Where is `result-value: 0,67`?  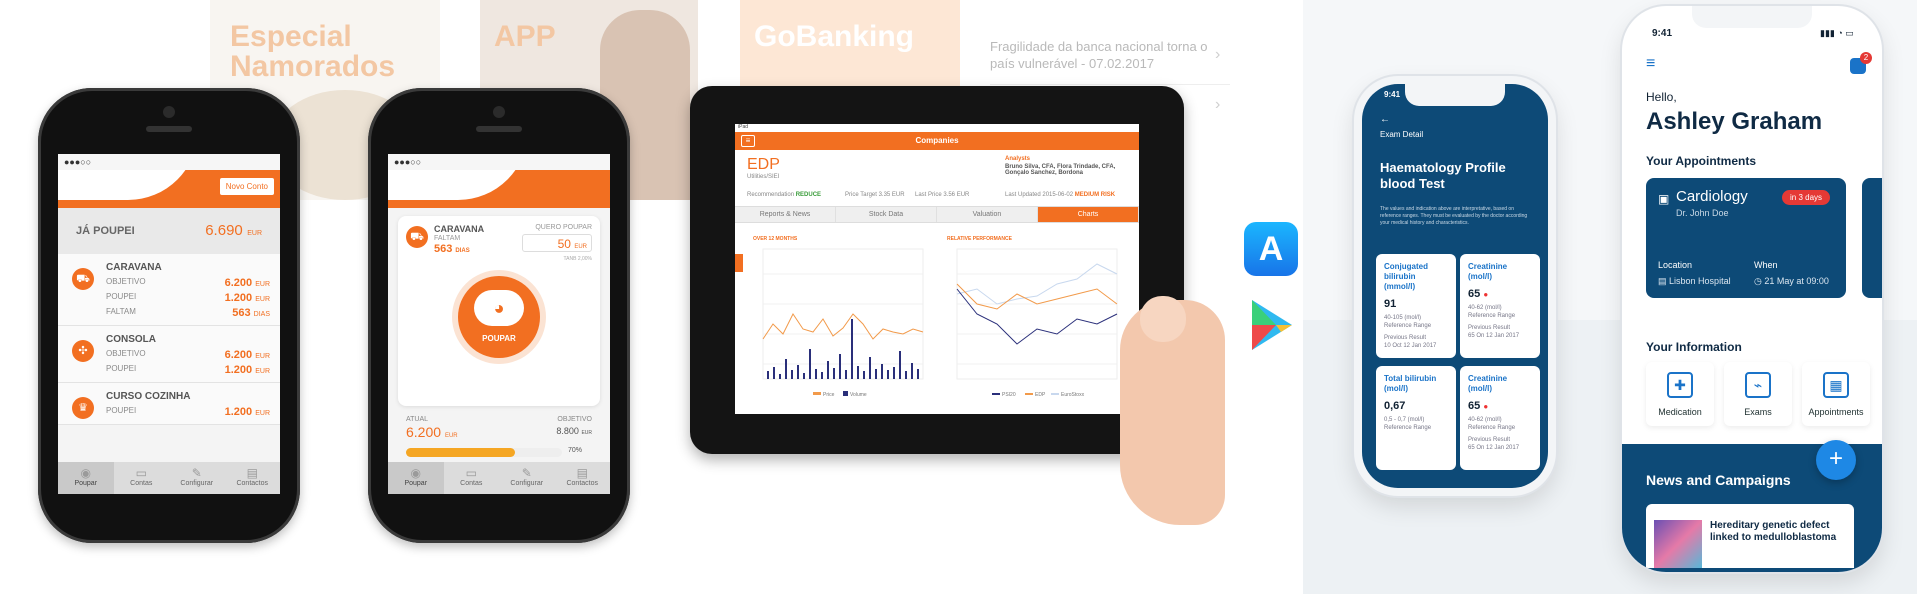 result-value: 0,67 is located at coordinates (1395, 406).